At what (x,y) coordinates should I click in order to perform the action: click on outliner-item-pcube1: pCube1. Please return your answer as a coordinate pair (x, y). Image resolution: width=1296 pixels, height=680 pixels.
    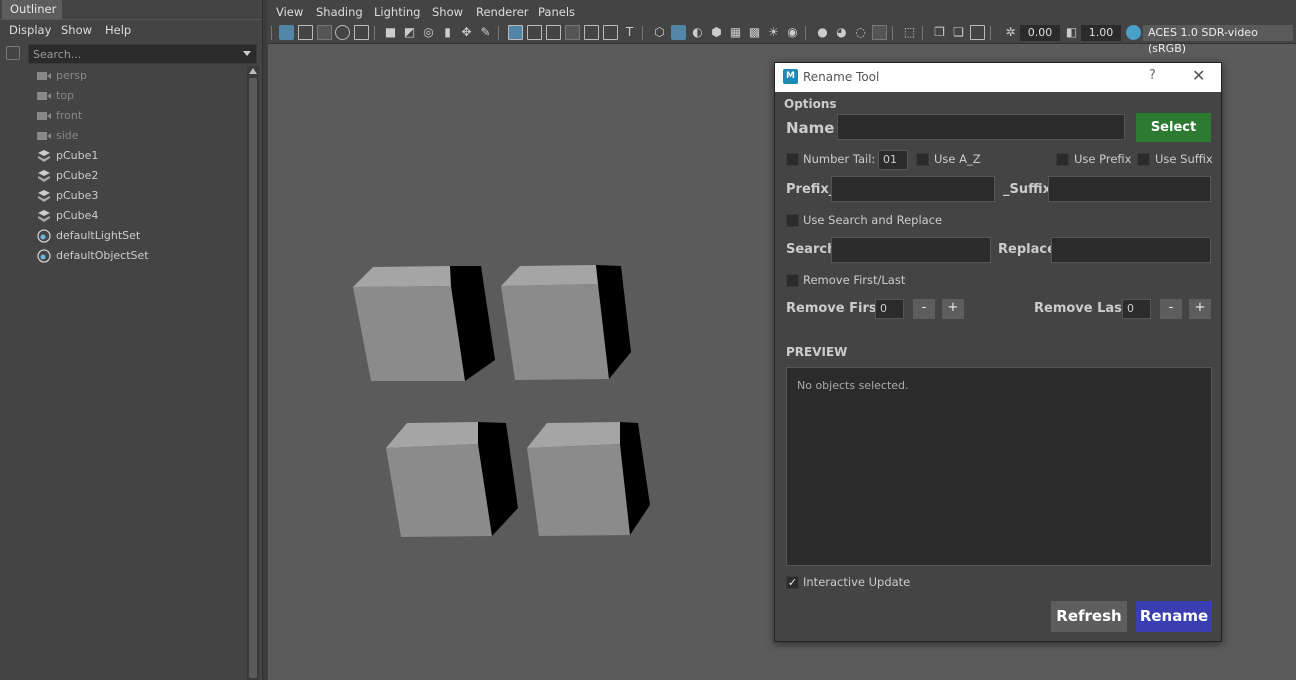
    Looking at the image, I should click on (136, 156).